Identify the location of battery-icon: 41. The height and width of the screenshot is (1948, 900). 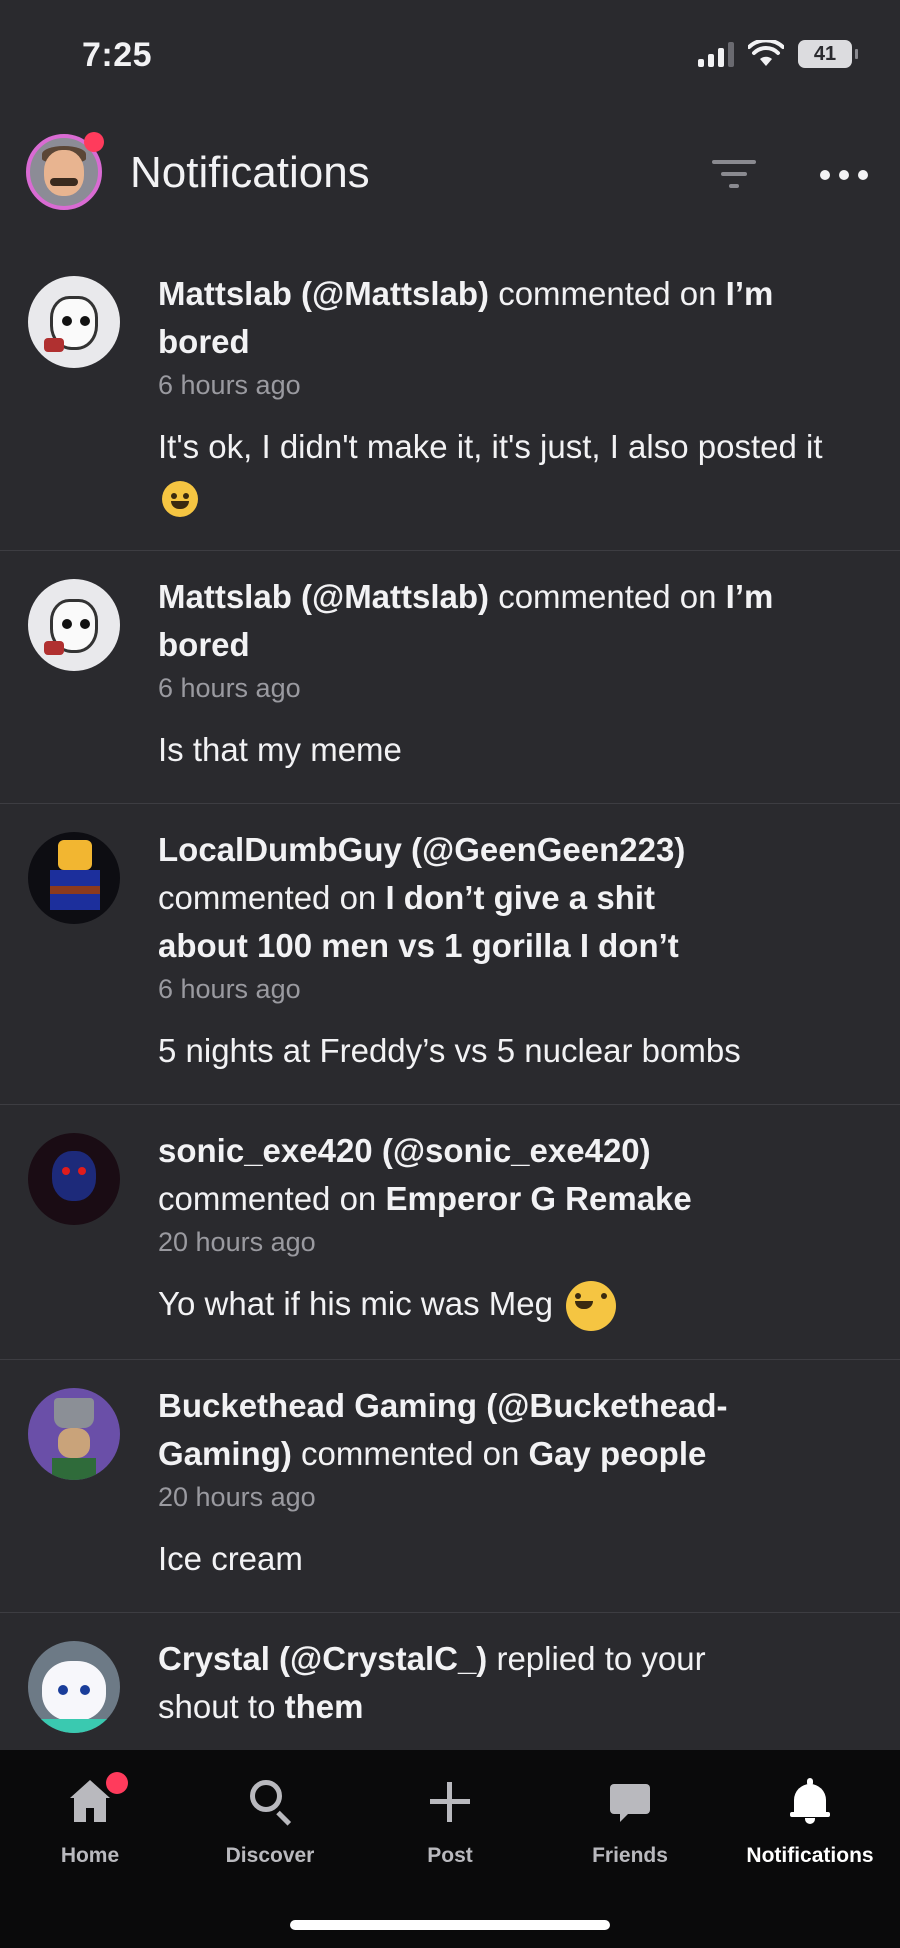
(828, 54).